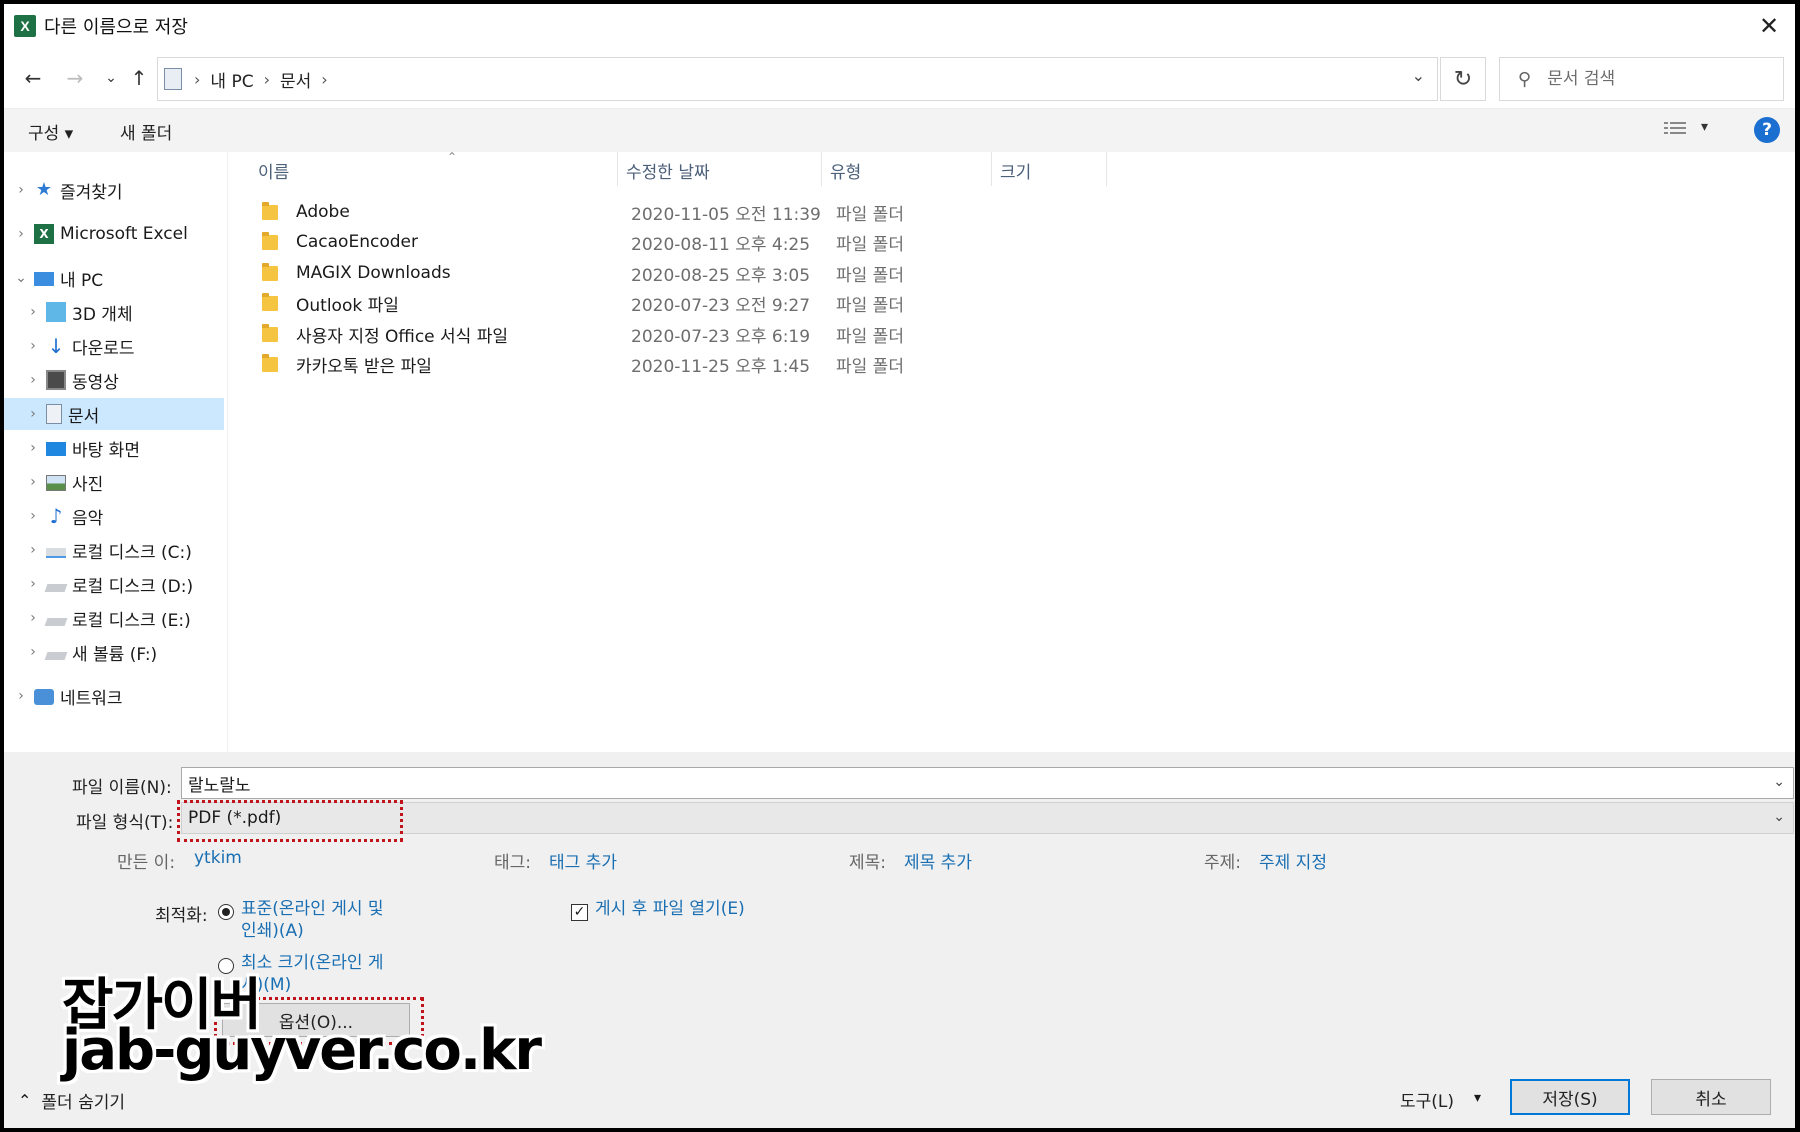 Image resolution: width=1800 pixels, height=1132 pixels. Describe the element at coordinates (730, 303) in the screenshot. I see `file-row: Outlook 파일 2020-07-23 오전 9:27 파일 폴더` at that location.